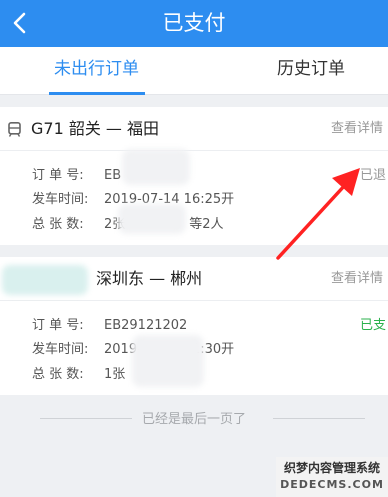 This screenshot has width=388, height=497. I want to click on ticket-count-value: 1张, so click(115, 374).